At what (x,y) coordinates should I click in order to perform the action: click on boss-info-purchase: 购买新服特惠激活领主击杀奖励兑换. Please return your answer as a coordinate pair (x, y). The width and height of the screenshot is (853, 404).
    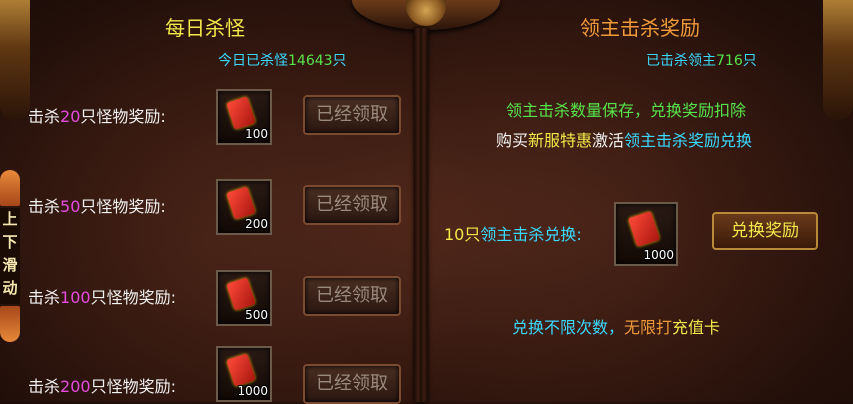
    Looking at the image, I should click on (624, 140).